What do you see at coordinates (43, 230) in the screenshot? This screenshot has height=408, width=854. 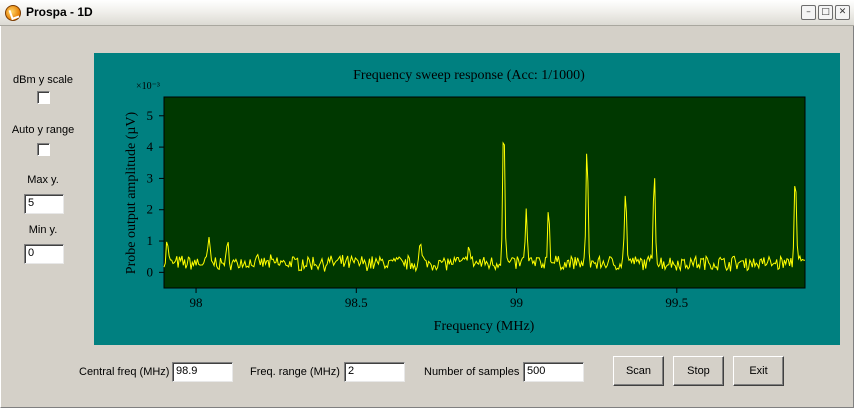 I see `min-y-label: Min y.` at bounding box center [43, 230].